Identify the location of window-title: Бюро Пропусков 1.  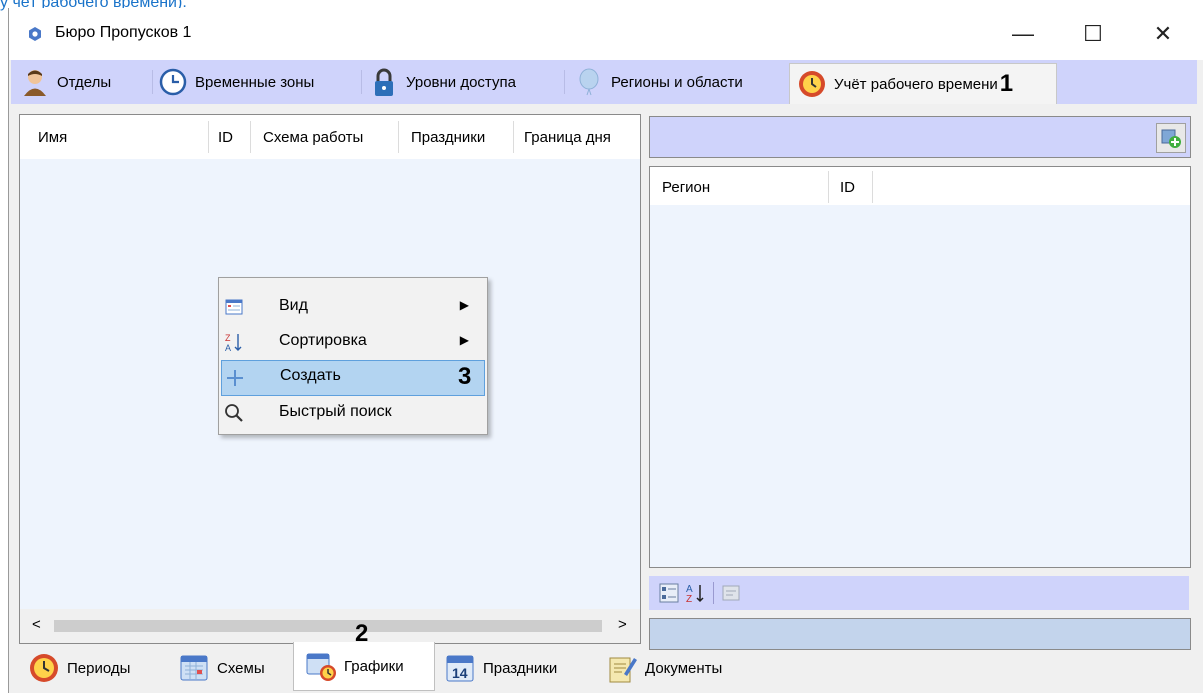
(123, 32).